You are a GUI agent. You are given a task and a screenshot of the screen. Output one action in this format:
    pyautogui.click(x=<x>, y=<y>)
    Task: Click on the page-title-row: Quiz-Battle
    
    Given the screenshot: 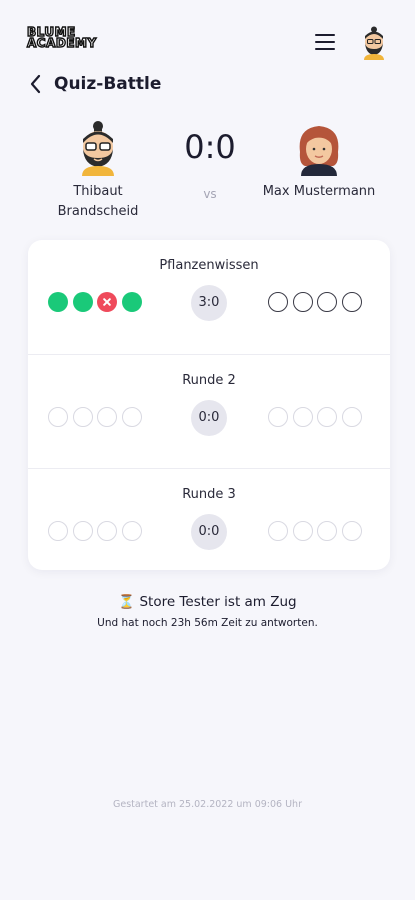 What is the action you would take?
    pyautogui.click(x=94, y=84)
    